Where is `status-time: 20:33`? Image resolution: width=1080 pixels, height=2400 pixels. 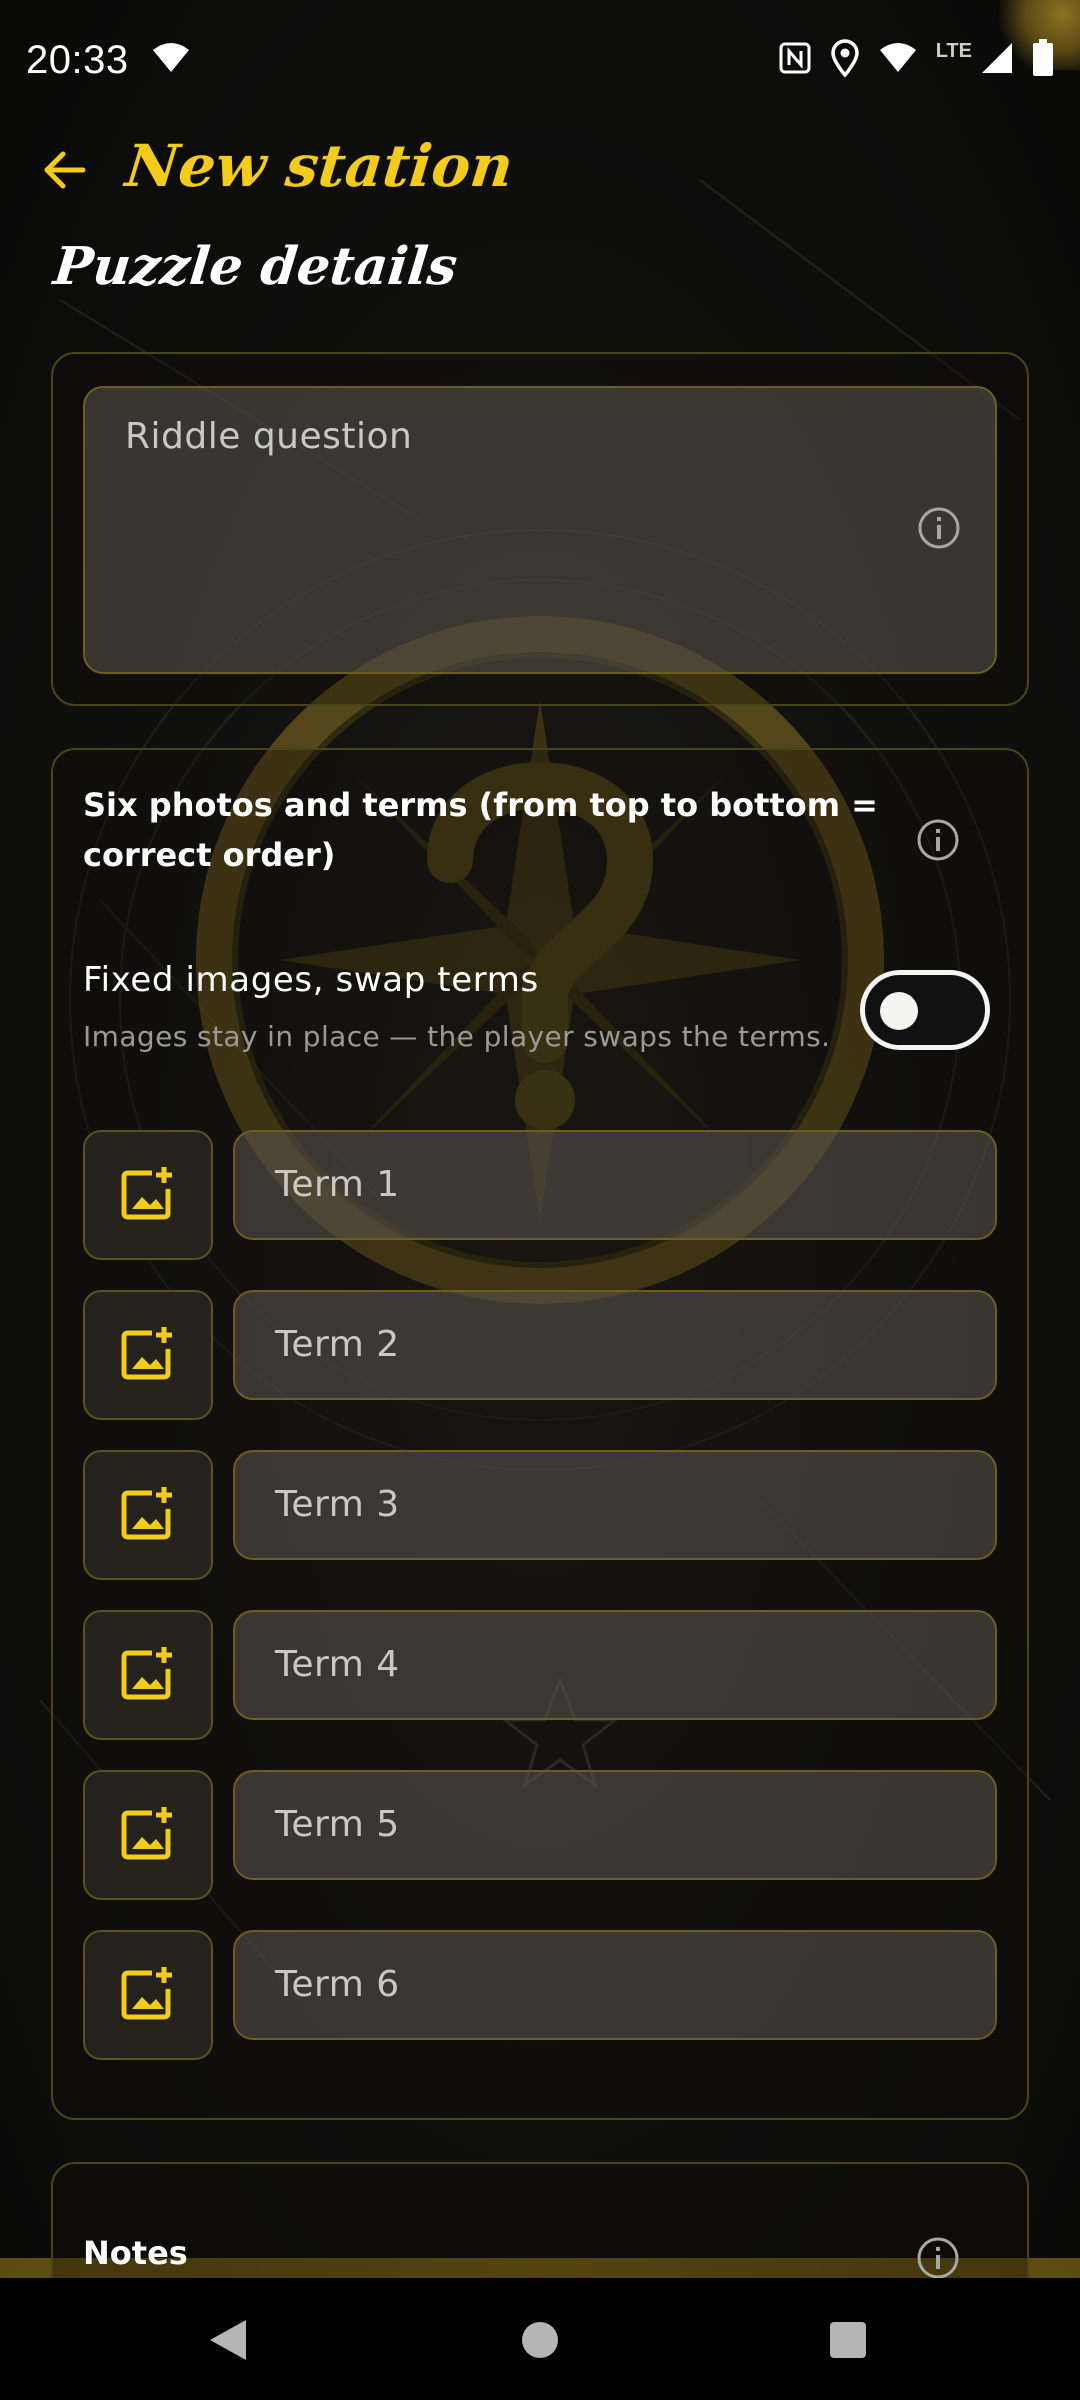
status-time: 20:33 is located at coordinates (77, 59).